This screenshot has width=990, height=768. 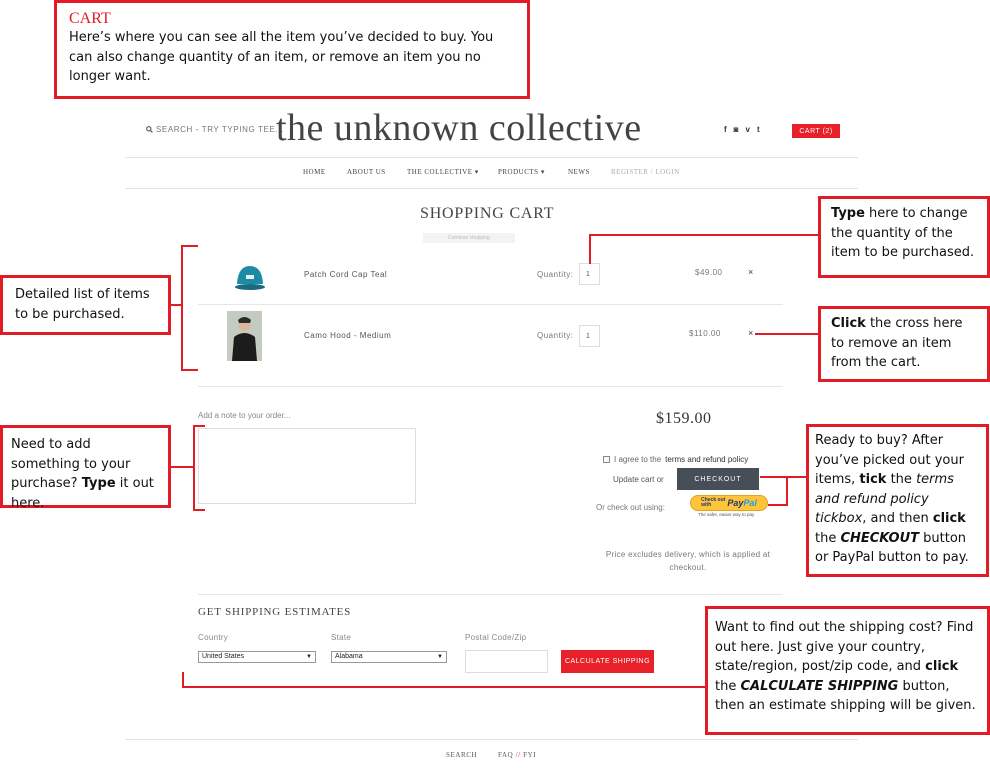 What do you see at coordinates (748, 129) in the screenshot?
I see `vimeo-icon: v` at bounding box center [748, 129].